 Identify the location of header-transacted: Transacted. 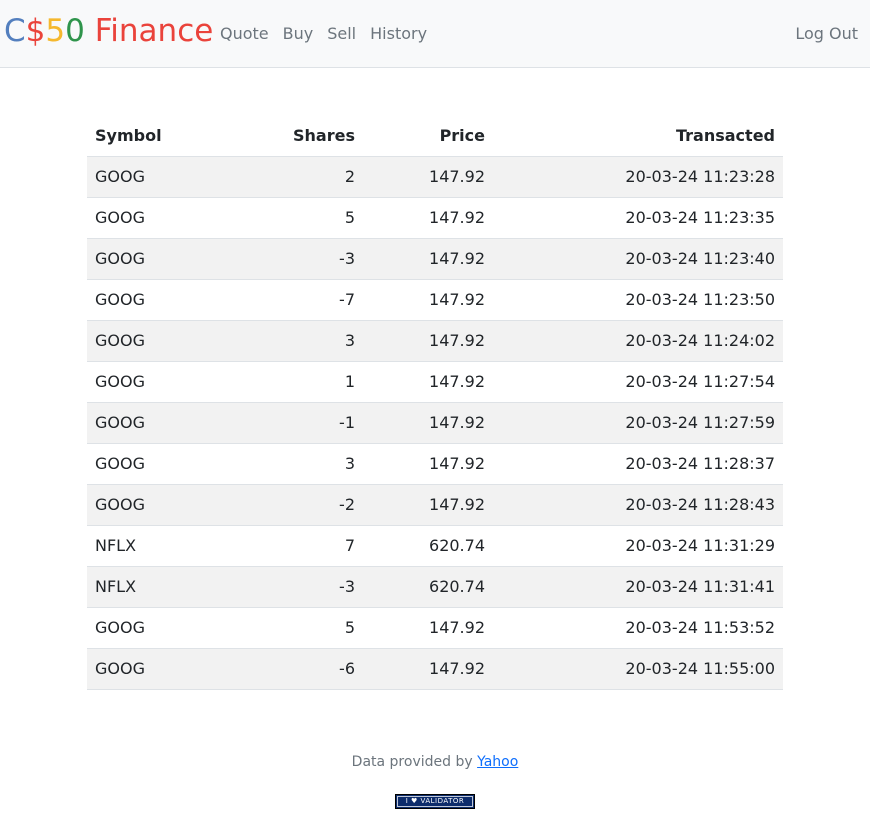
(638, 136).